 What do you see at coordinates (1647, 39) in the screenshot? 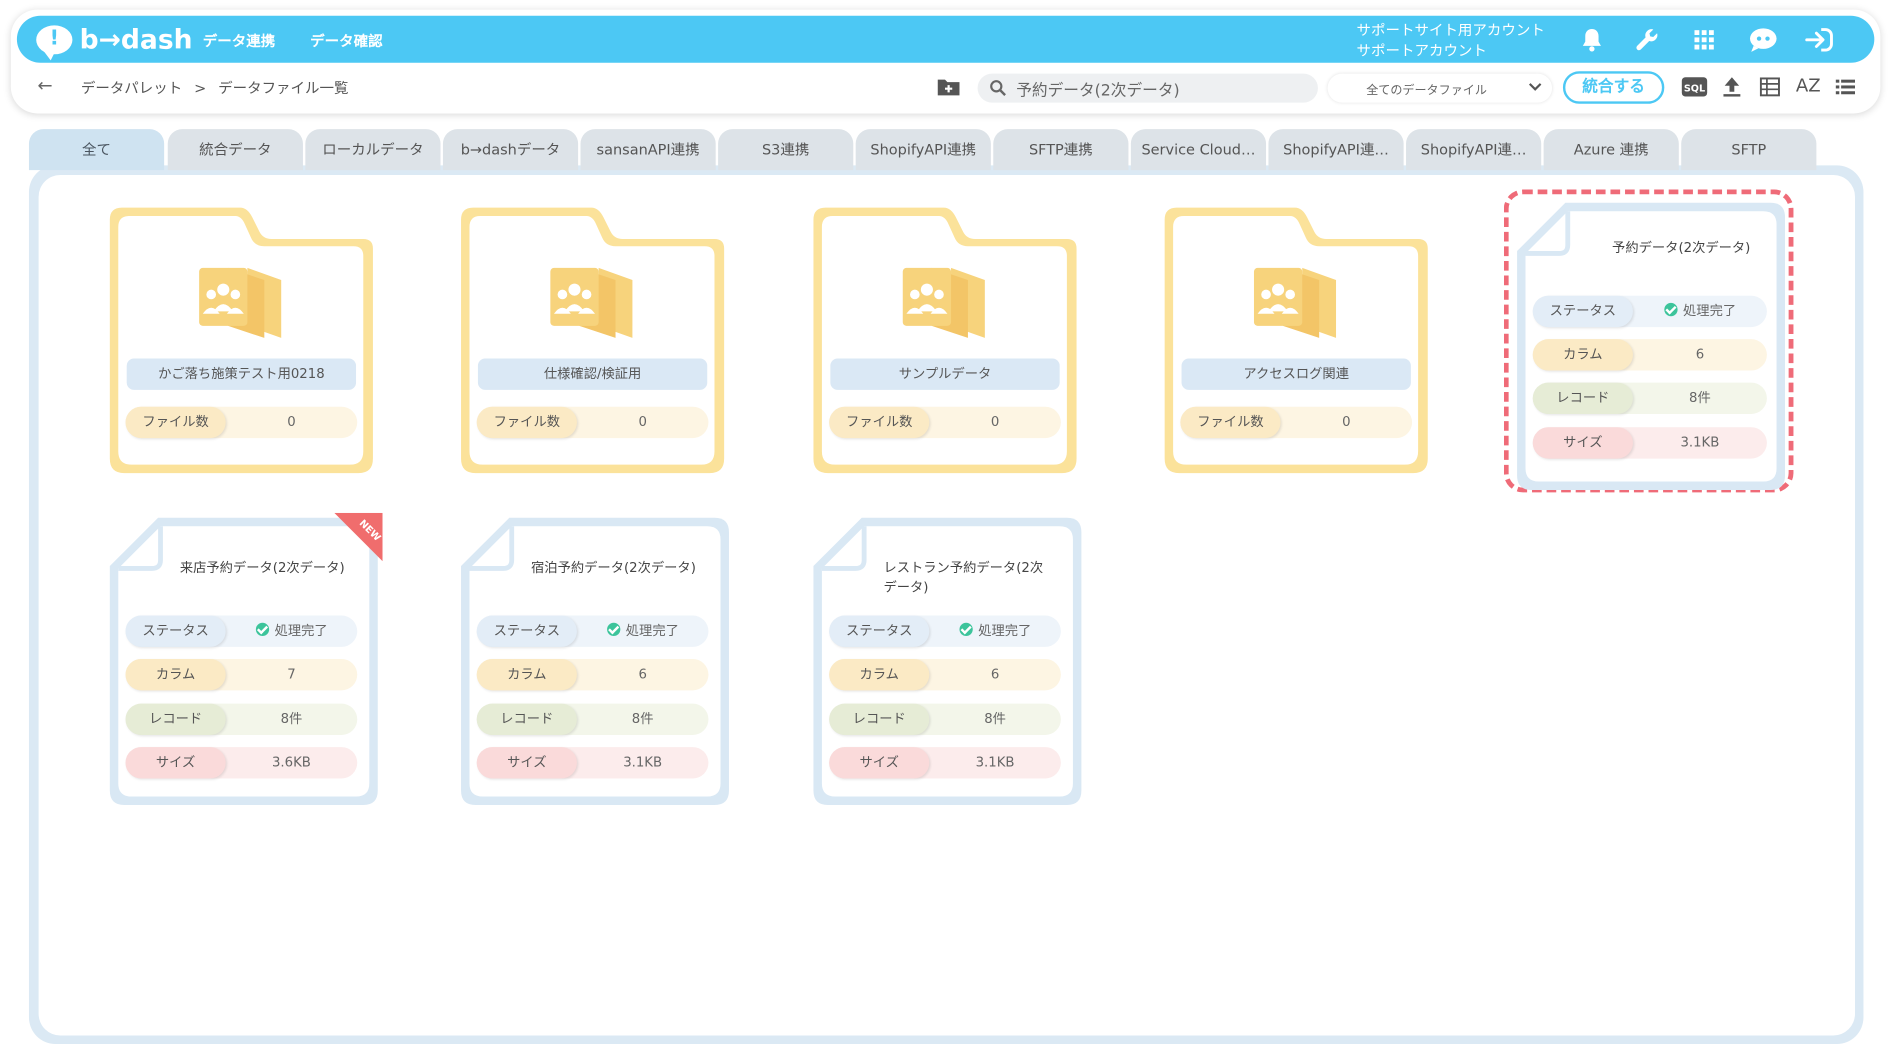
I see `wrench-icon` at bounding box center [1647, 39].